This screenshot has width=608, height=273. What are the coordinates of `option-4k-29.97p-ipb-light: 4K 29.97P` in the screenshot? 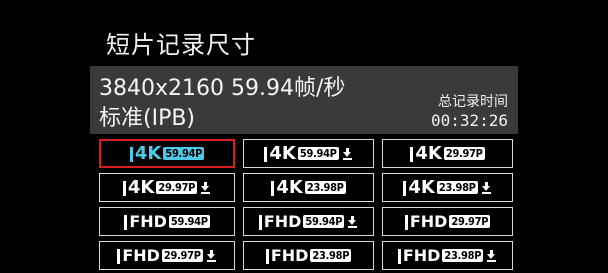 It's located at (167, 187).